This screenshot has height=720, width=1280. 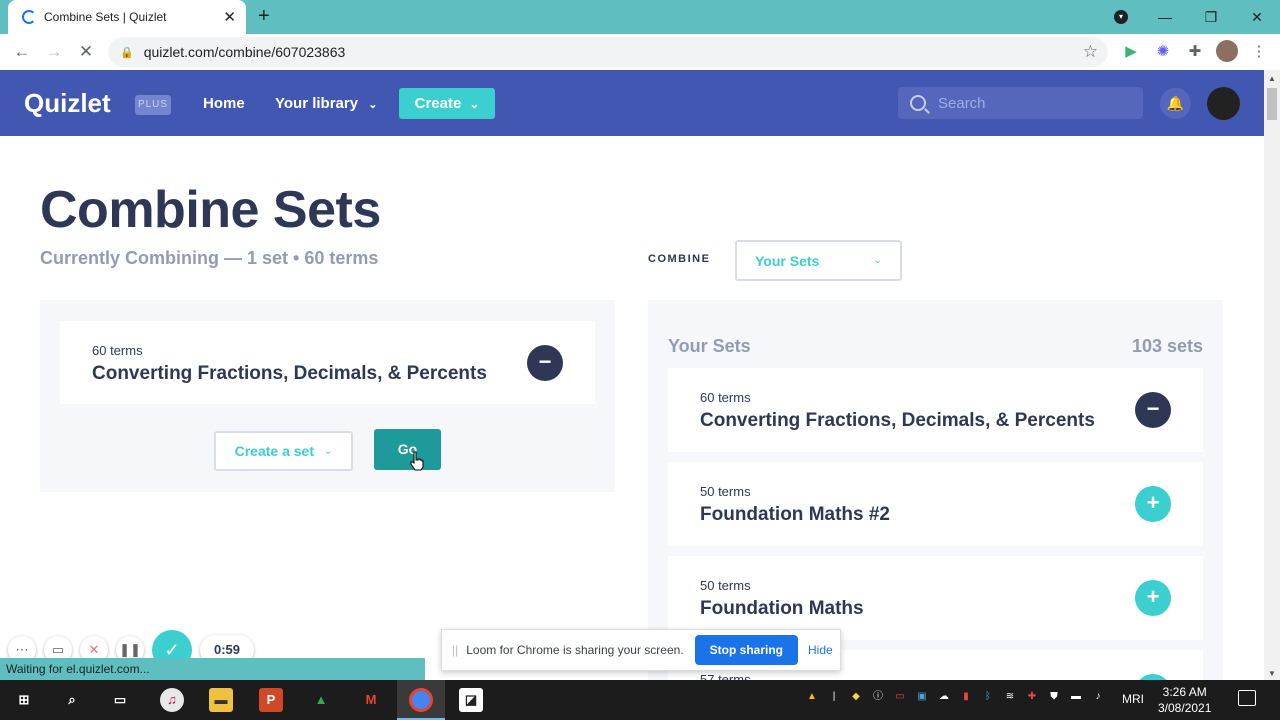 What do you see at coordinates (1098, 697) in the screenshot?
I see `volume-tray-icon: ♪` at bounding box center [1098, 697].